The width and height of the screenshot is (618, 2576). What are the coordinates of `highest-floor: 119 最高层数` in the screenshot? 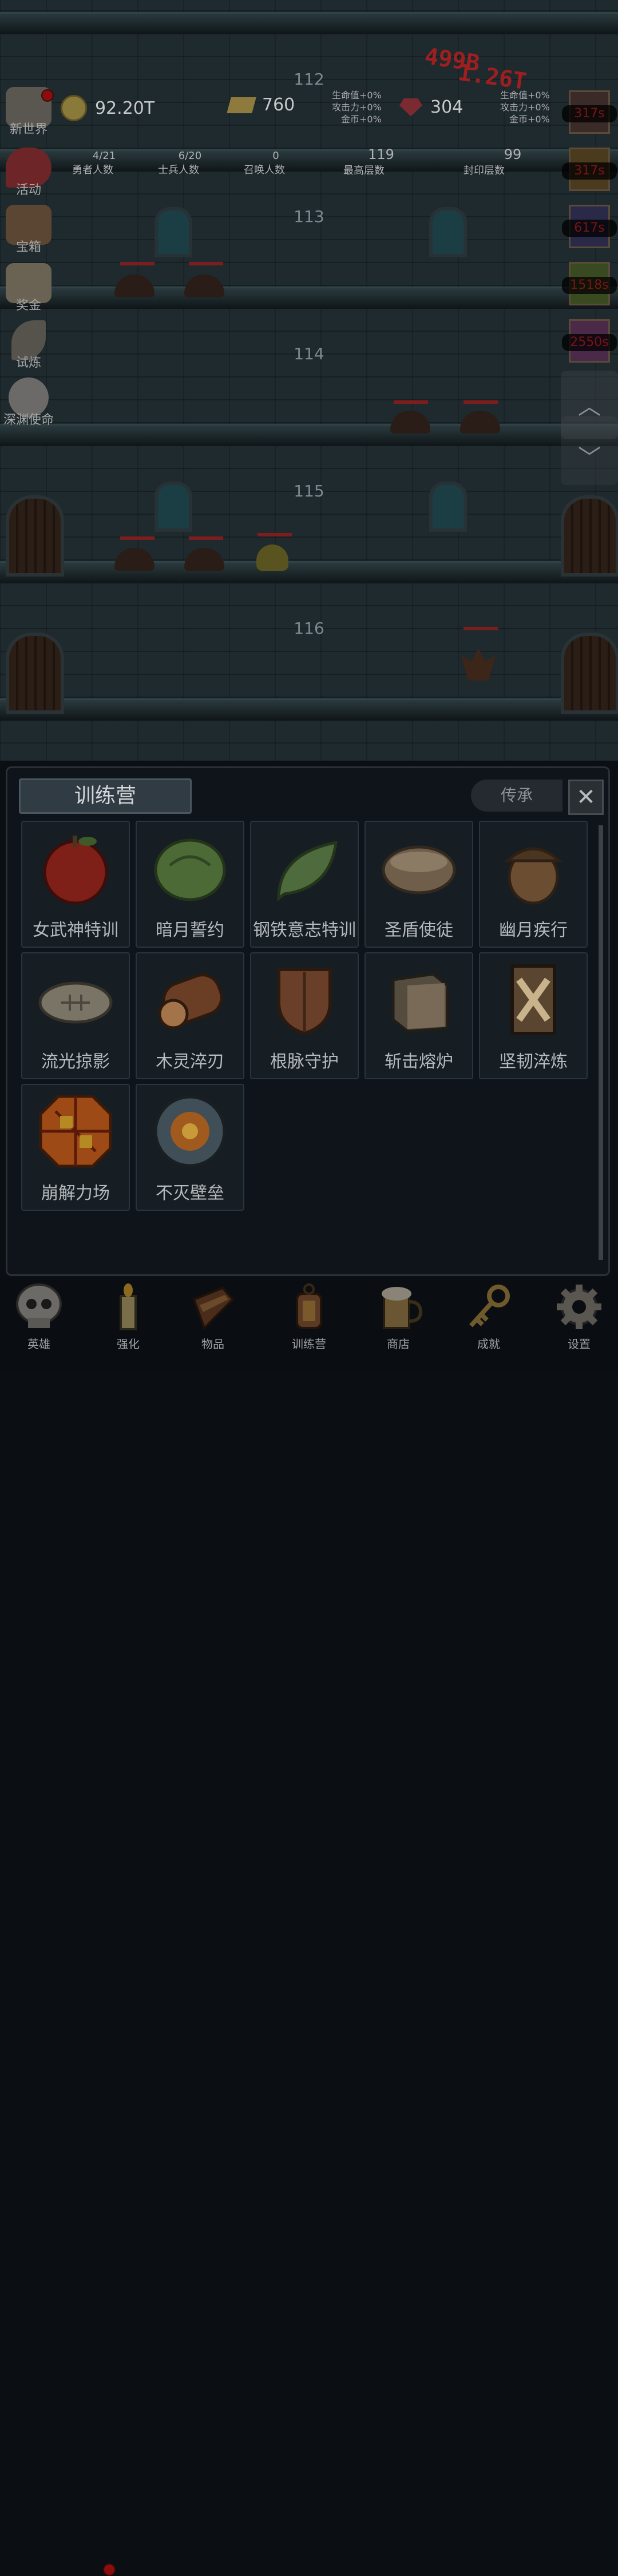 It's located at (364, 161).